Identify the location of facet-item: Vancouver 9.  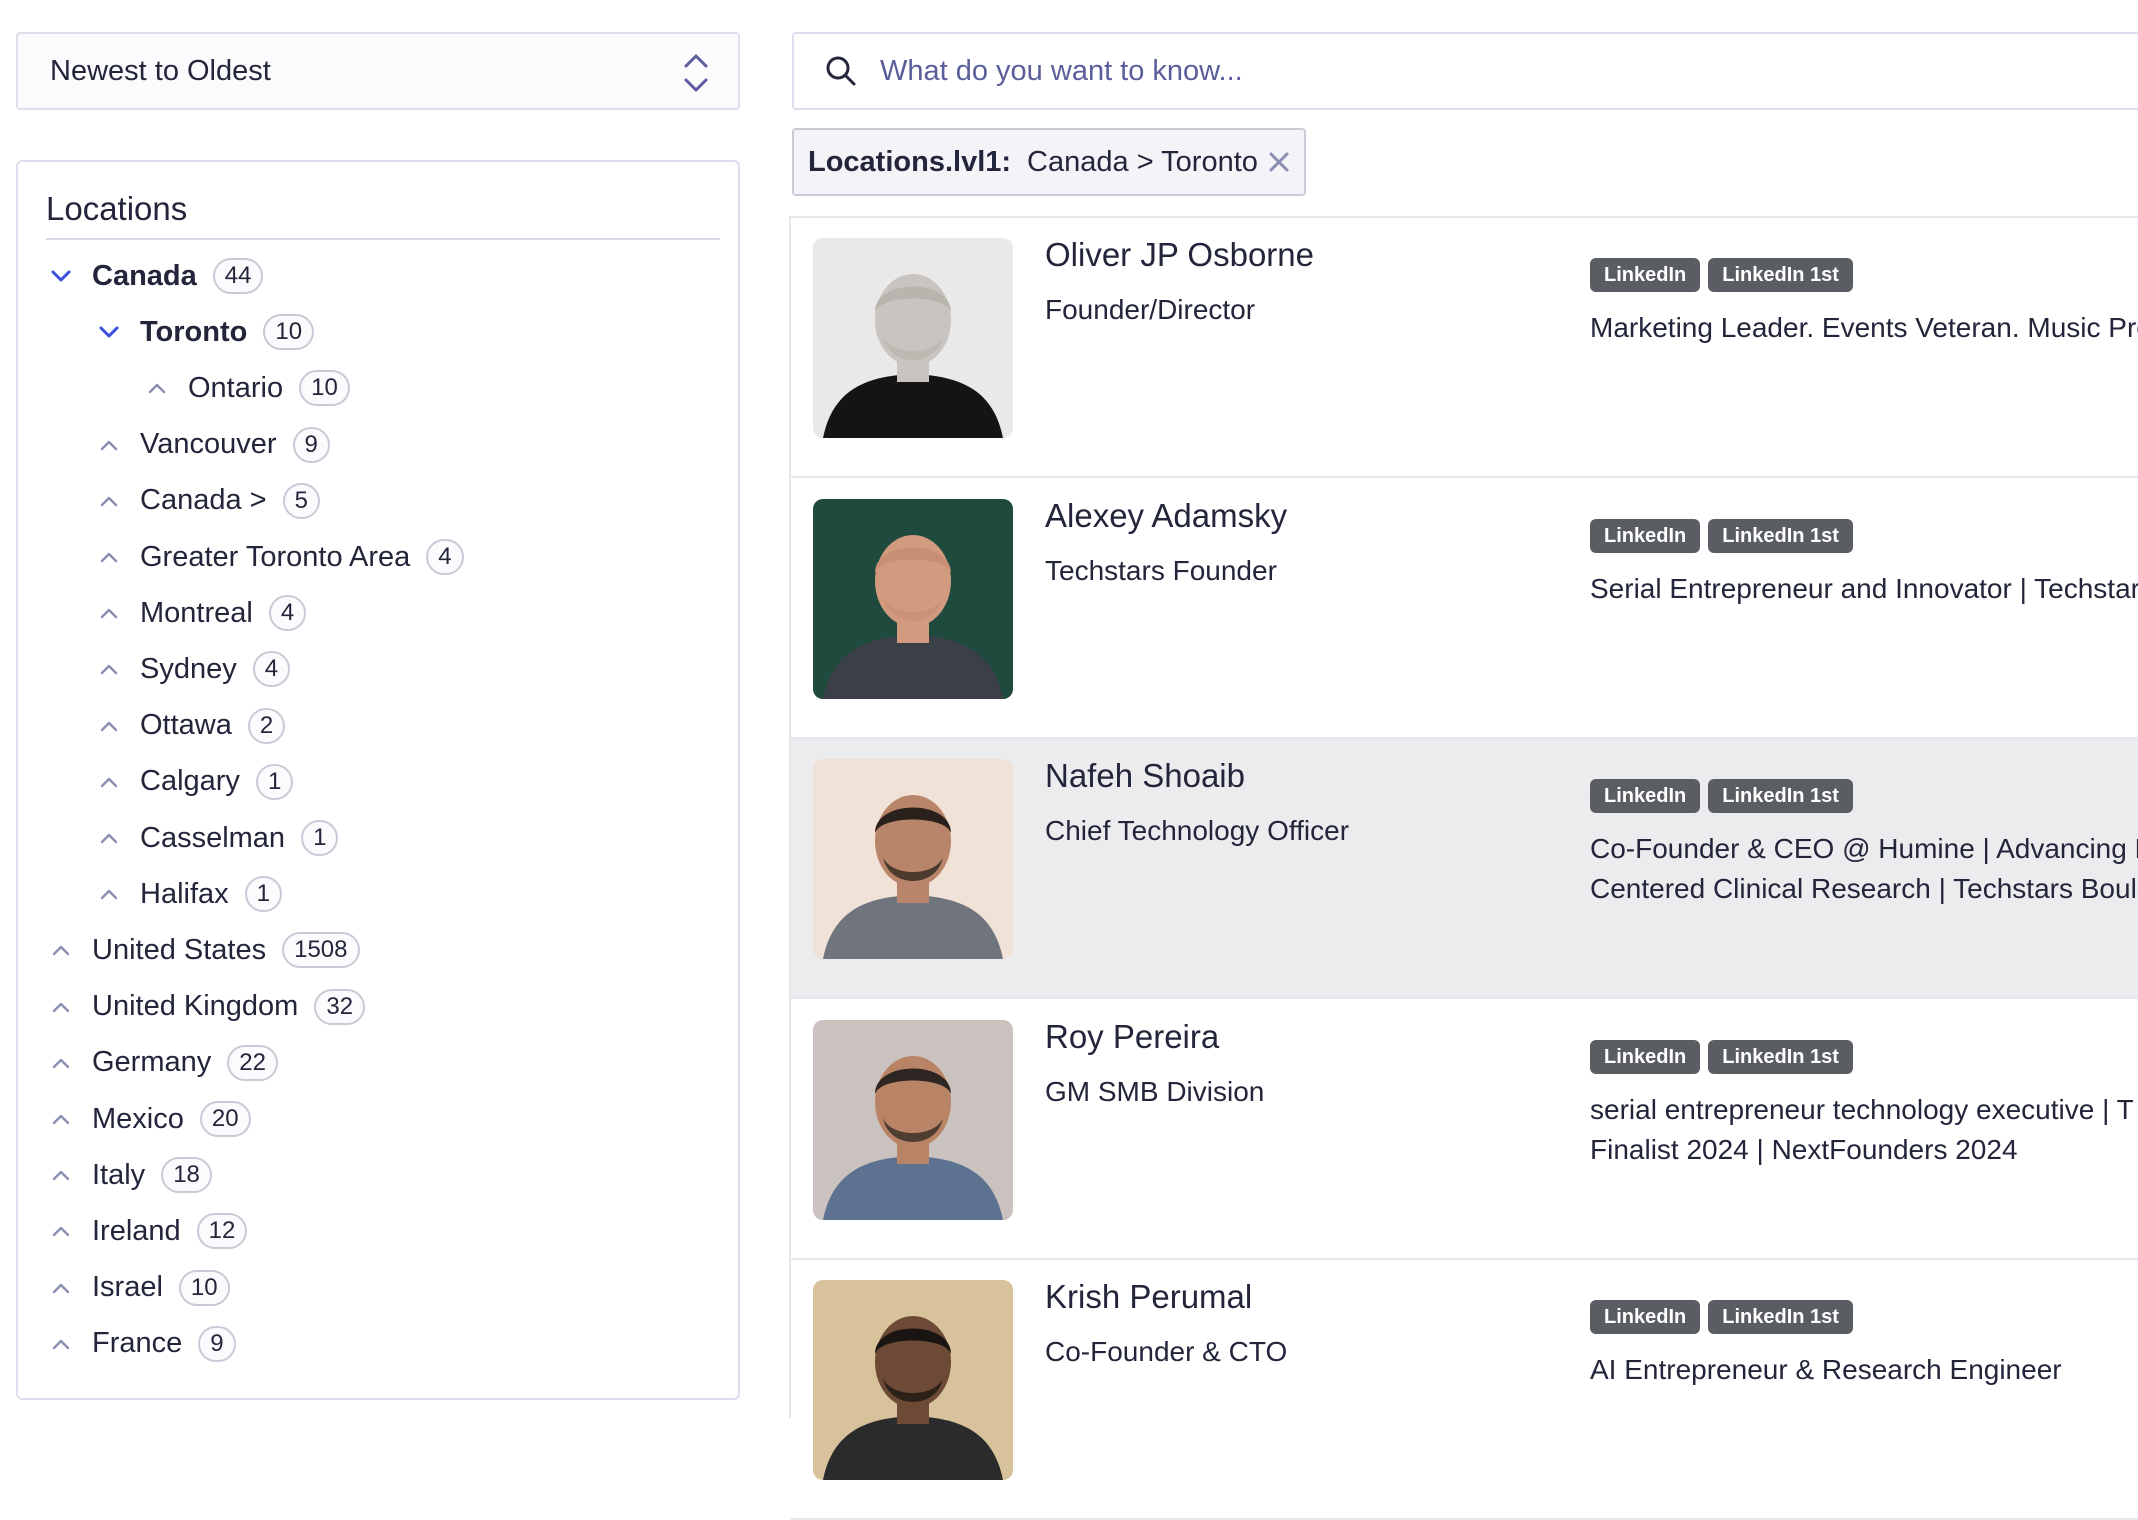
(211, 445).